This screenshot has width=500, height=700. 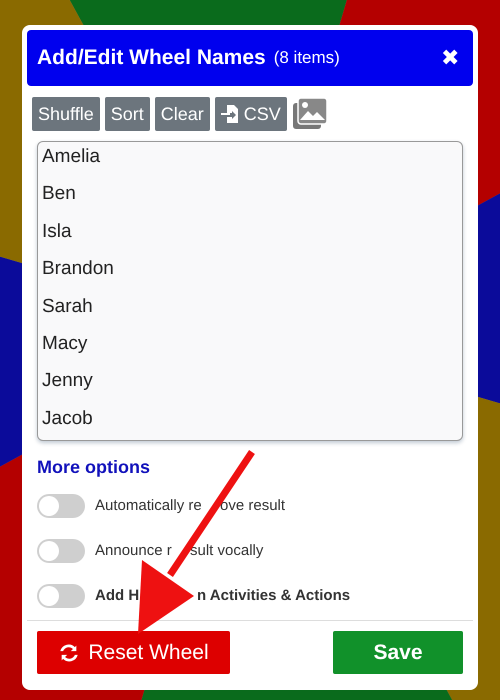 I want to click on close-button: ✖, so click(x=450, y=58).